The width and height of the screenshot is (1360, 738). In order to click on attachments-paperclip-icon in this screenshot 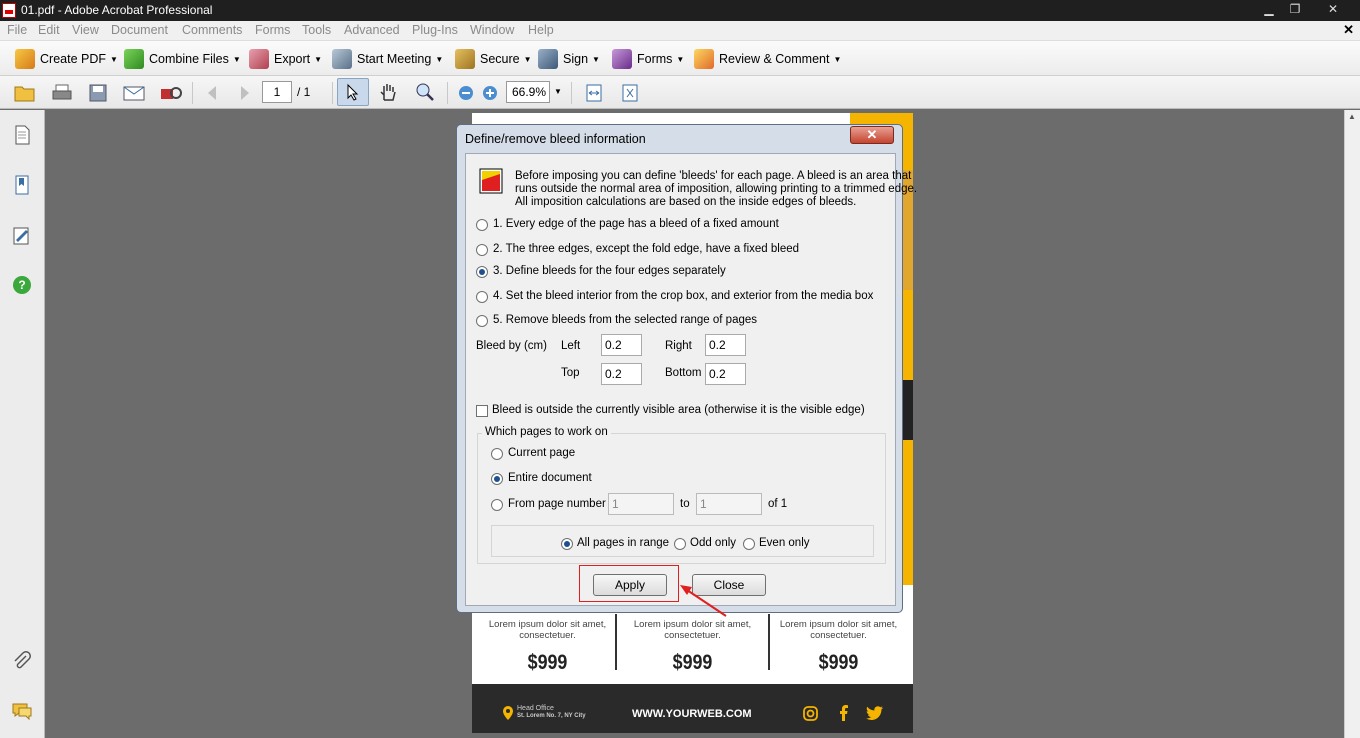, I will do `click(22, 661)`.